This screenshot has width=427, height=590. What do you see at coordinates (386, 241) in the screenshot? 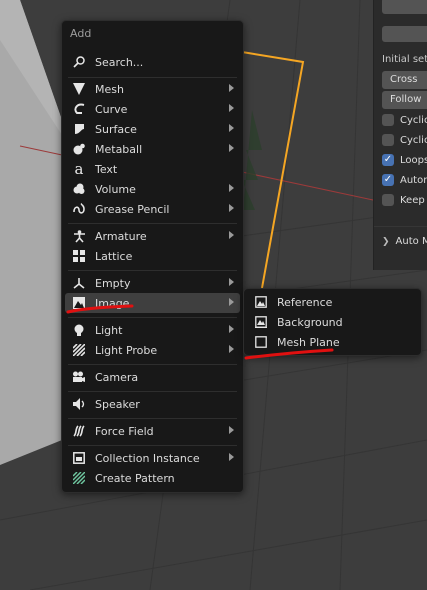
I see `chevron-right-icon: ❯` at bounding box center [386, 241].